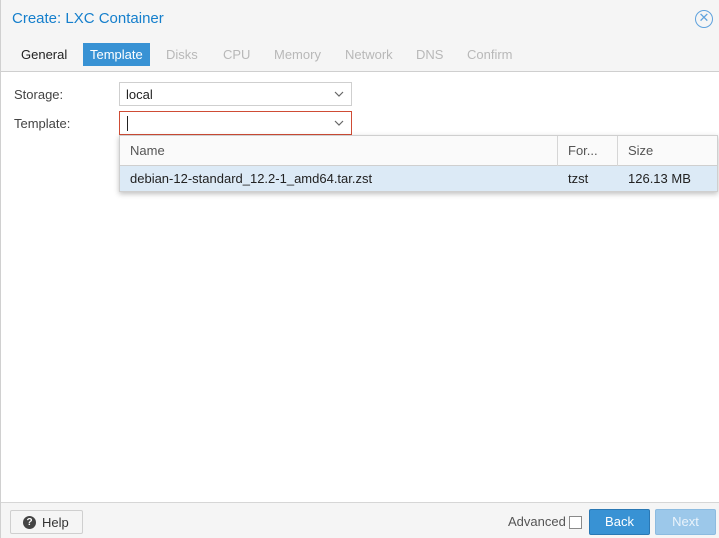 Image resolution: width=719 pixels, height=538 pixels. I want to click on tab-memory: Memory, so click(297, 54).